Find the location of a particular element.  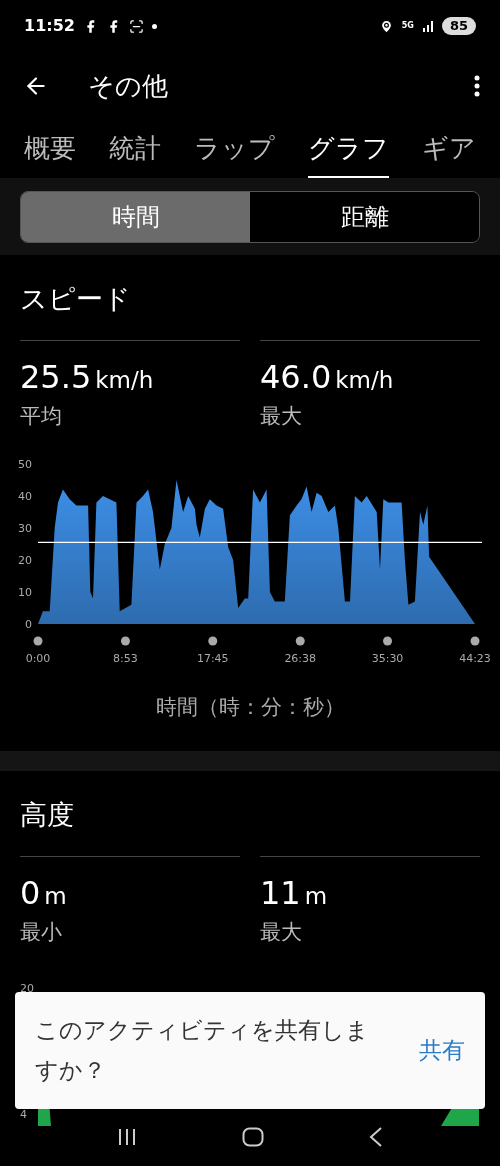

x-tick-label: 17:45 is located at coordinates (212, 658).